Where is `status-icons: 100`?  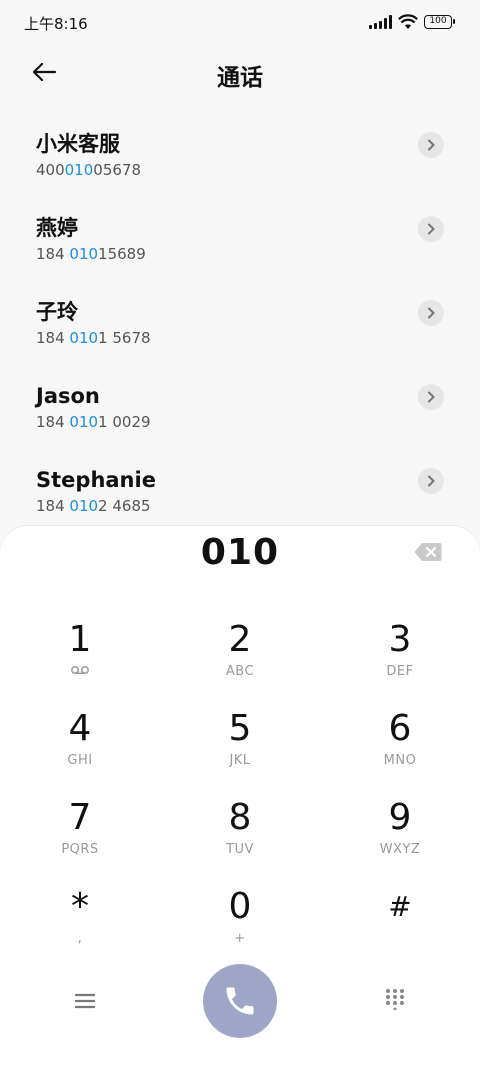
status-icons: 100 is located at coordinates (412, 22).